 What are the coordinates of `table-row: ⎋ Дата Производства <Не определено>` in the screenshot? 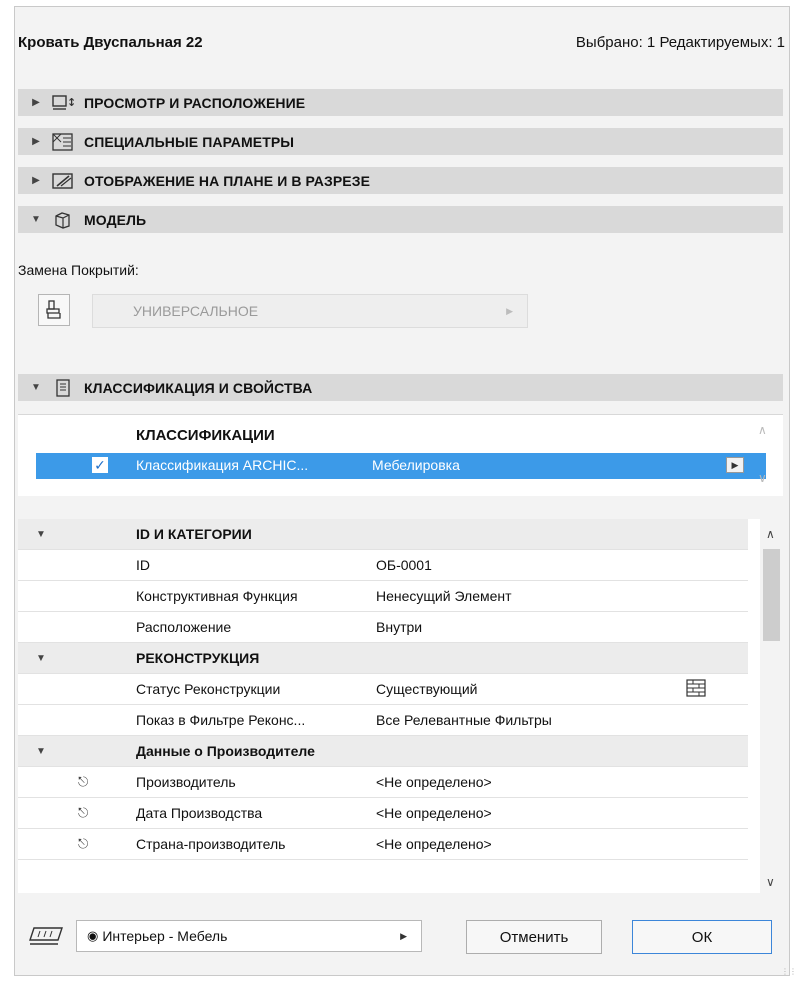 It's located at (383, 813).